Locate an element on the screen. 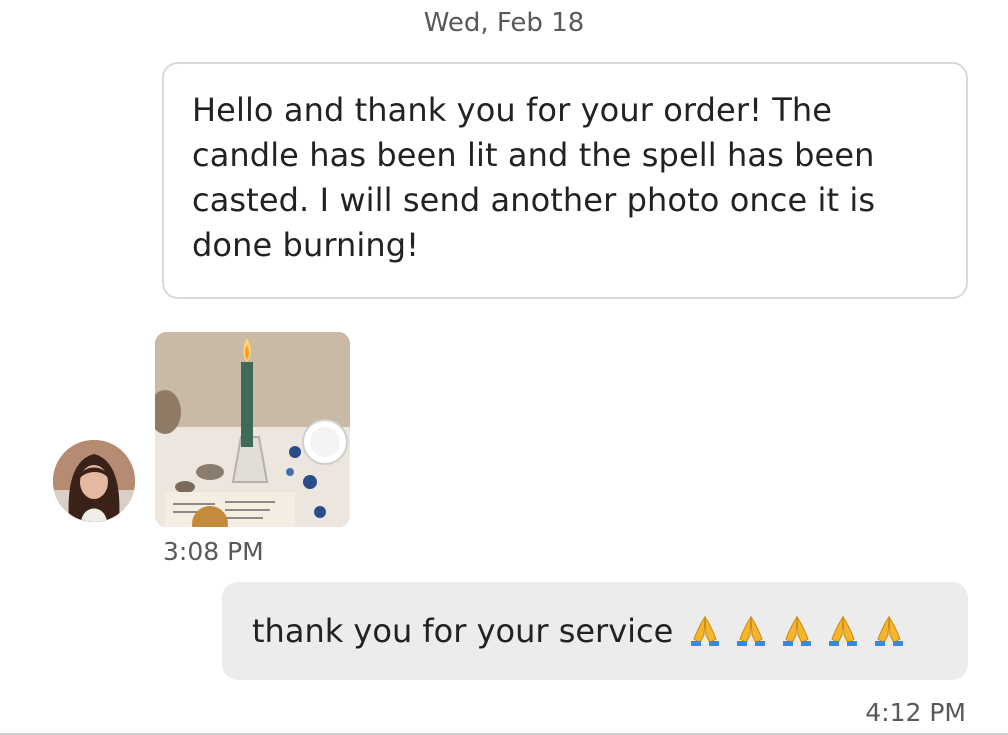 This screenshot has height=735, width=1008. outgoing-message-bubble: thank you for your service is located at coordinates (595, 631).